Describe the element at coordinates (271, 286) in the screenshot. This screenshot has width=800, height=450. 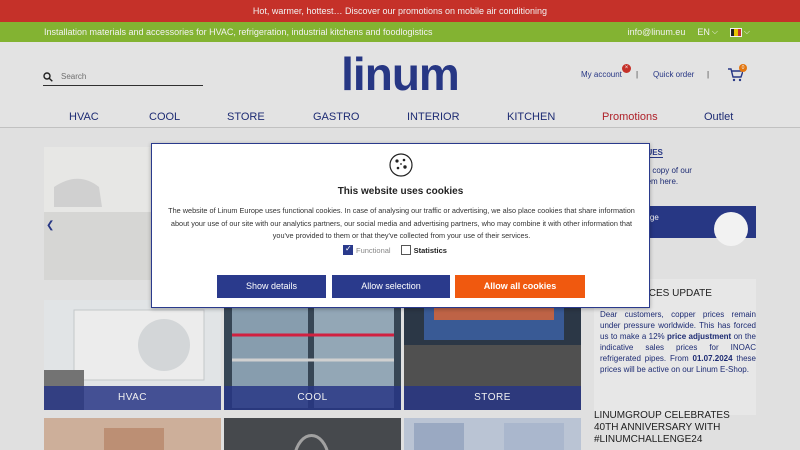
I see `show-details-button: Show details` at that location.